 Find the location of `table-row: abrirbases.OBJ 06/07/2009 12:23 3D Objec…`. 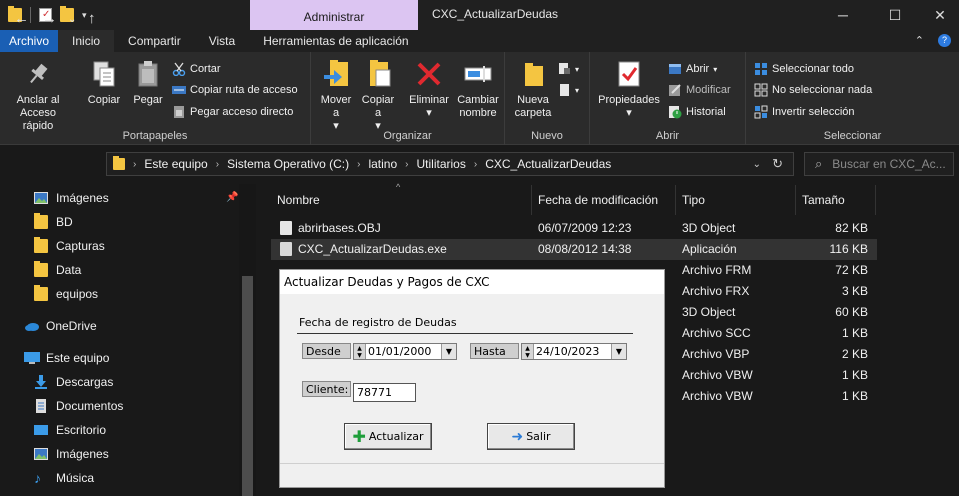

table-row: abrirbases.OBJ 06/07/2009 12:23 3D Objec… is located at coordinates (574, 228).